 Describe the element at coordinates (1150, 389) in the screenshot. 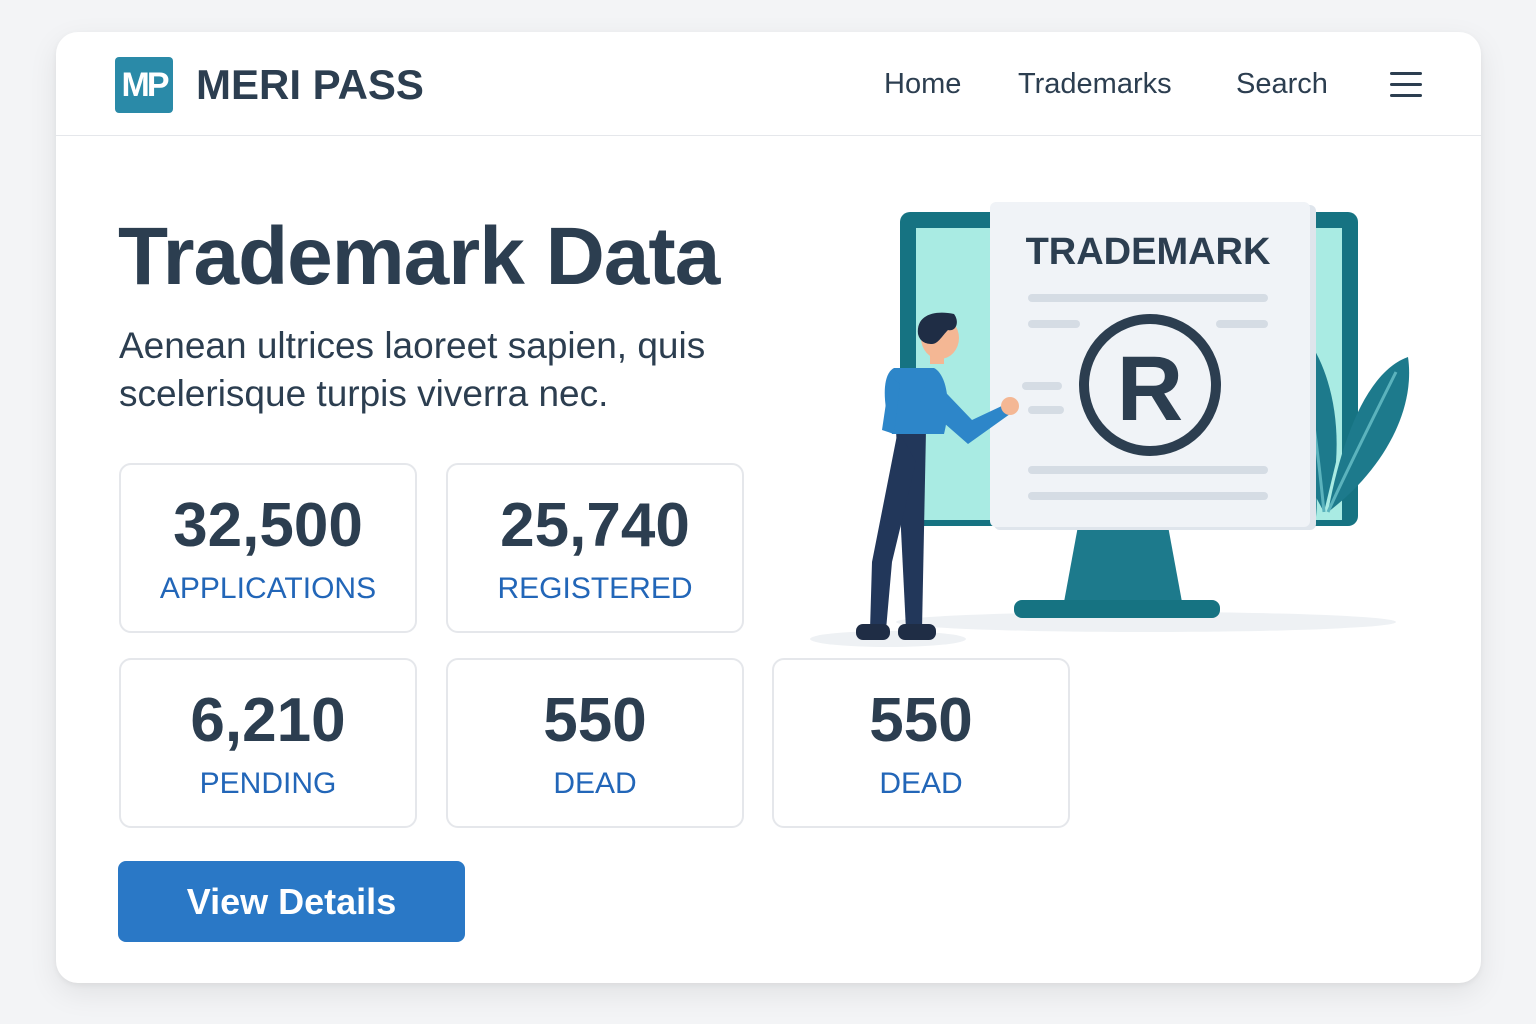

I see `registered-letter: R` at that location.